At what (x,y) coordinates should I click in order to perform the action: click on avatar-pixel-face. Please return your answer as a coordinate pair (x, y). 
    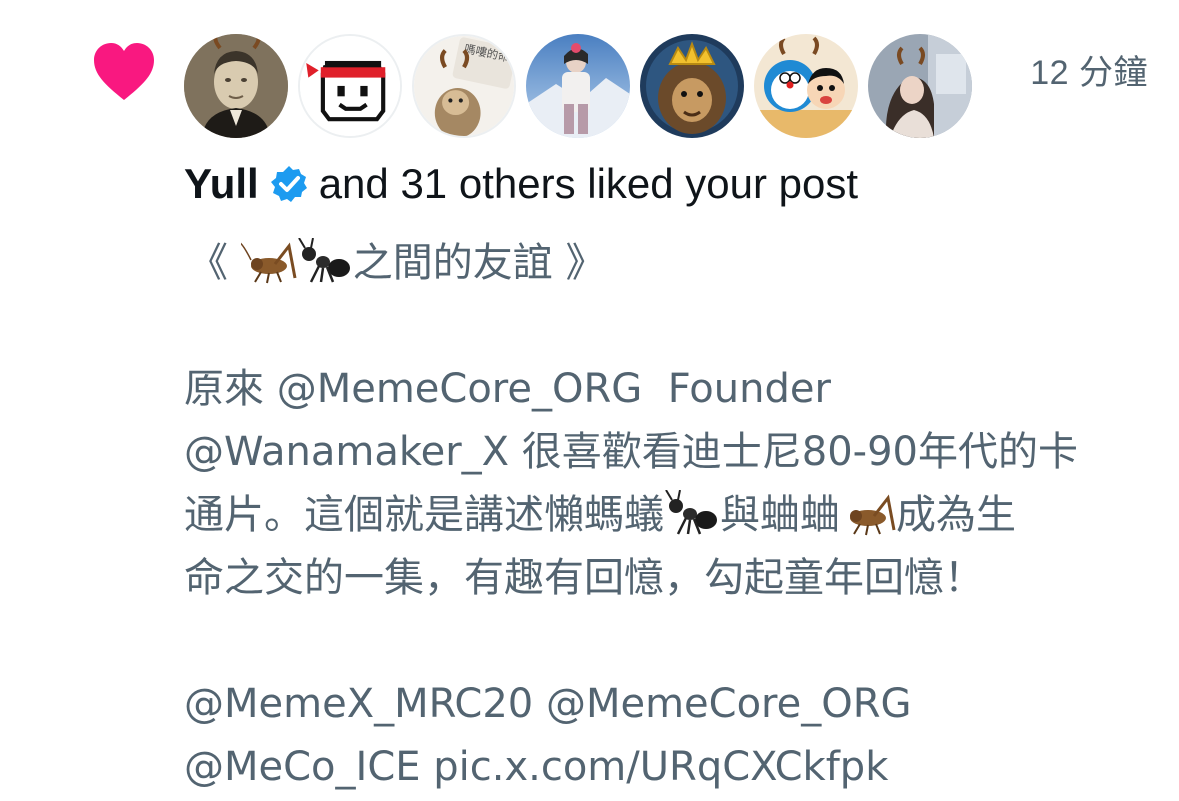
    Looking at the image, I should click on (350, 86).